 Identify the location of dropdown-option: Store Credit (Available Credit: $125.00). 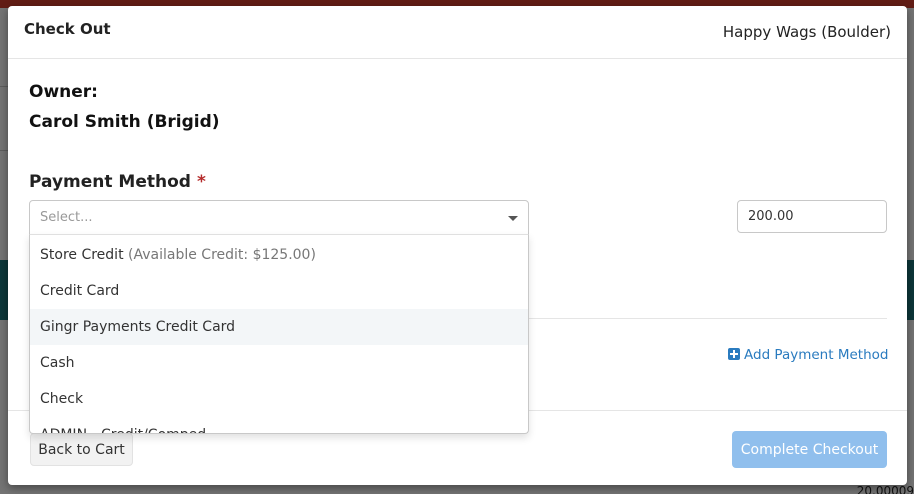
(279, 255).